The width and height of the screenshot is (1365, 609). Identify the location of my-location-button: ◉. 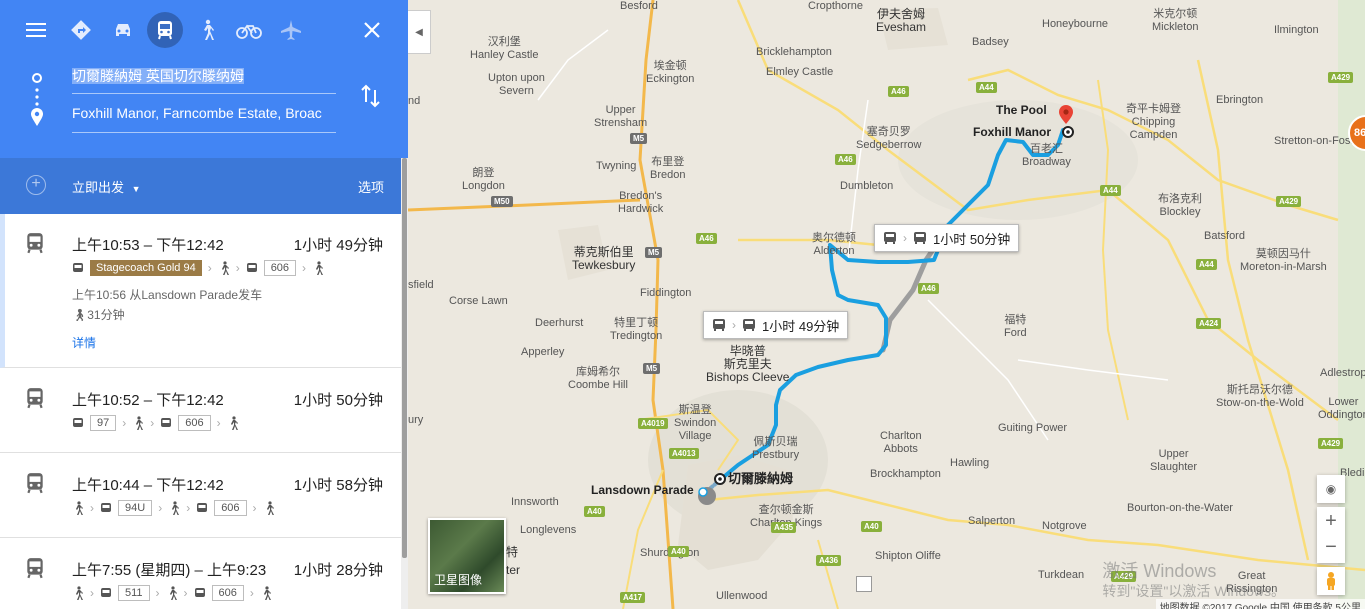
(1331, 489).